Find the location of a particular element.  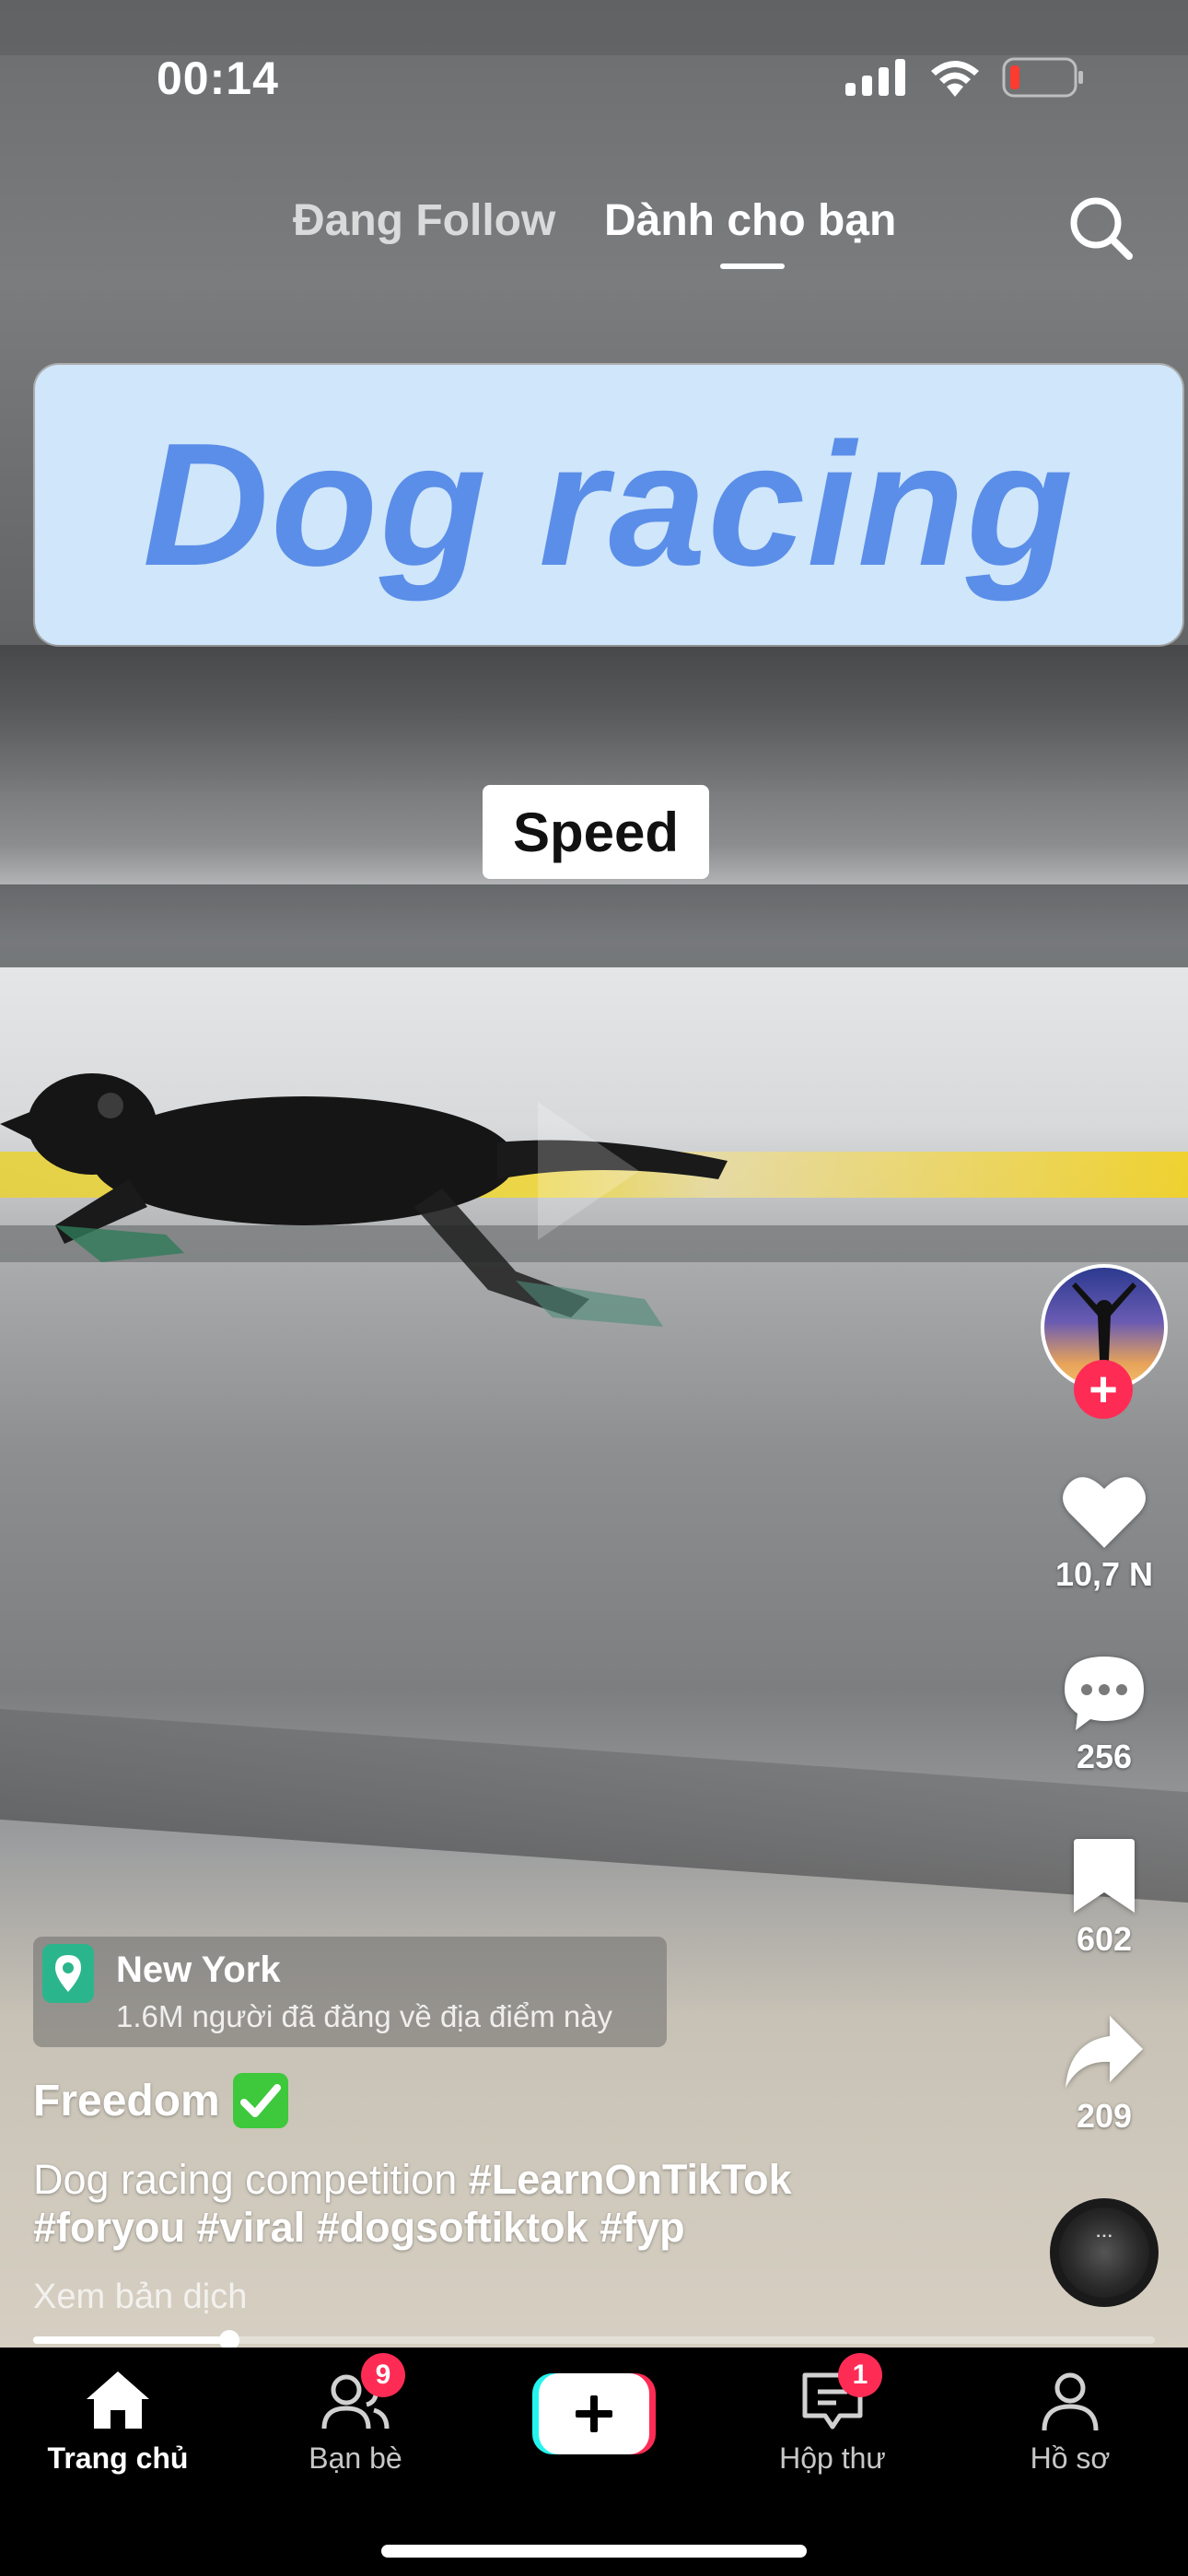

caption-text: Dog racing competition is located at coordinates (246, 2179).